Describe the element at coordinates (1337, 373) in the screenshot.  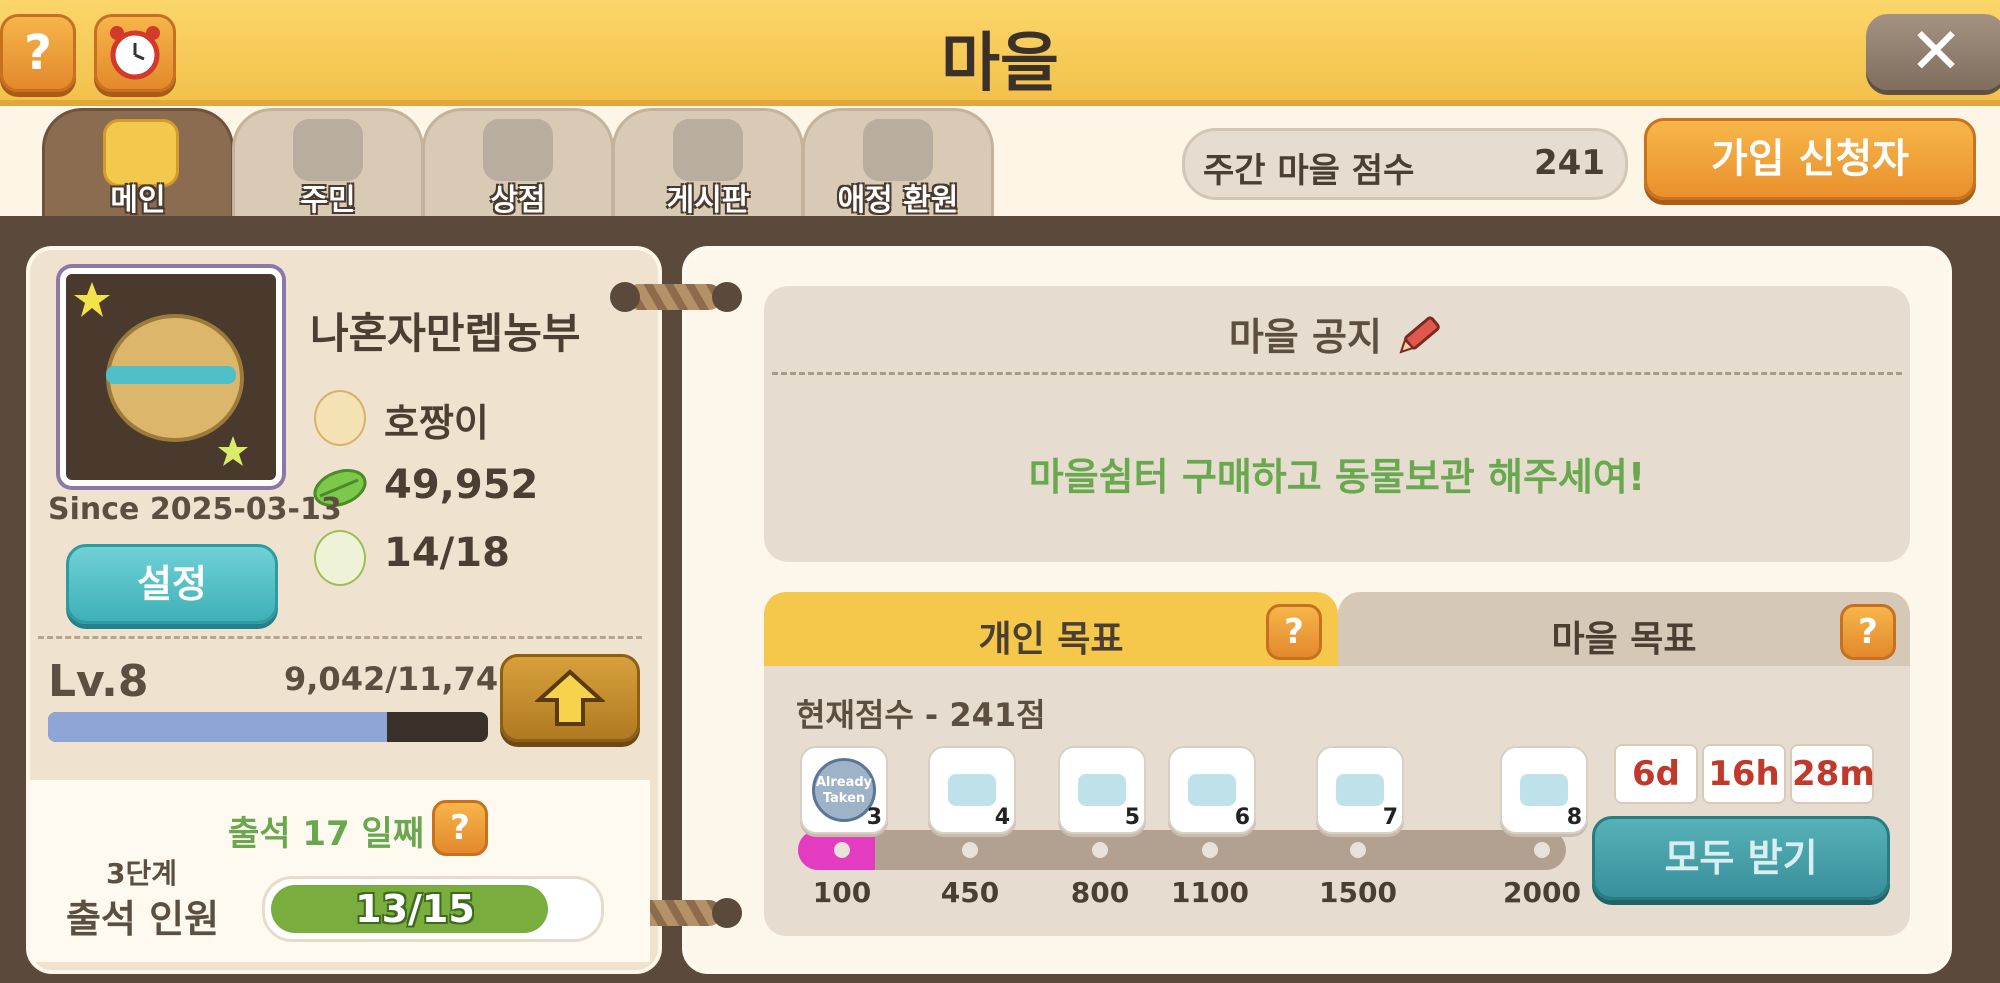
I see `notice-divider` at that location.